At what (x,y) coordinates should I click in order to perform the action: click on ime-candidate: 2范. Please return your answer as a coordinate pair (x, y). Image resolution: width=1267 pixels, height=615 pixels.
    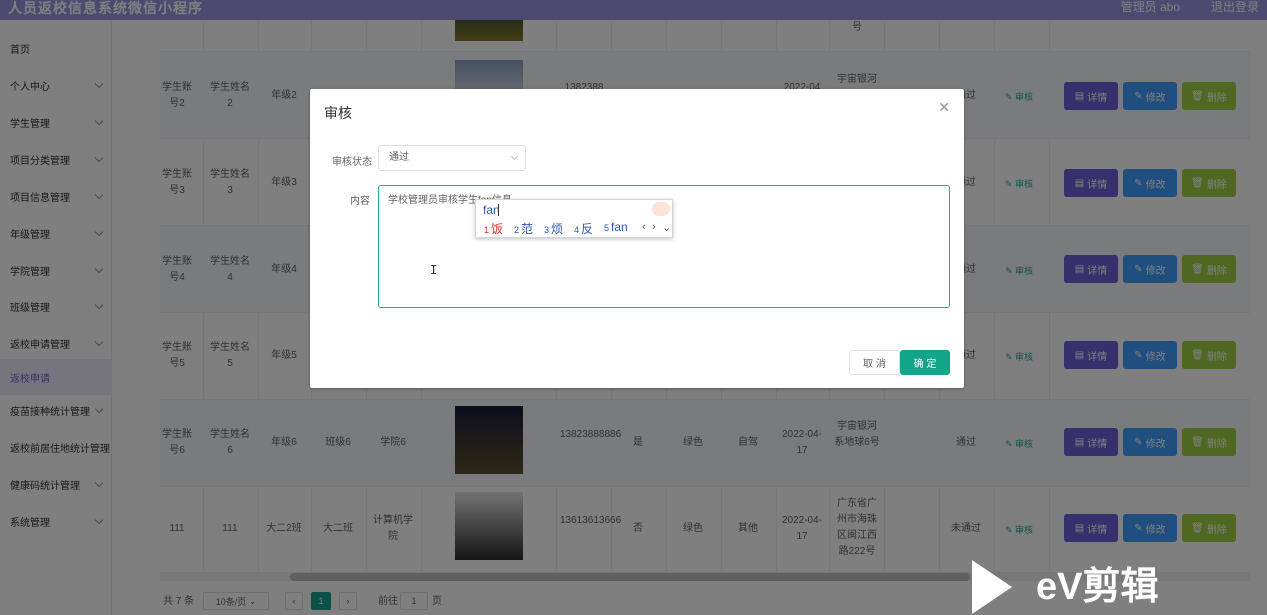
    Looking at the image, I should click on (523, 228).